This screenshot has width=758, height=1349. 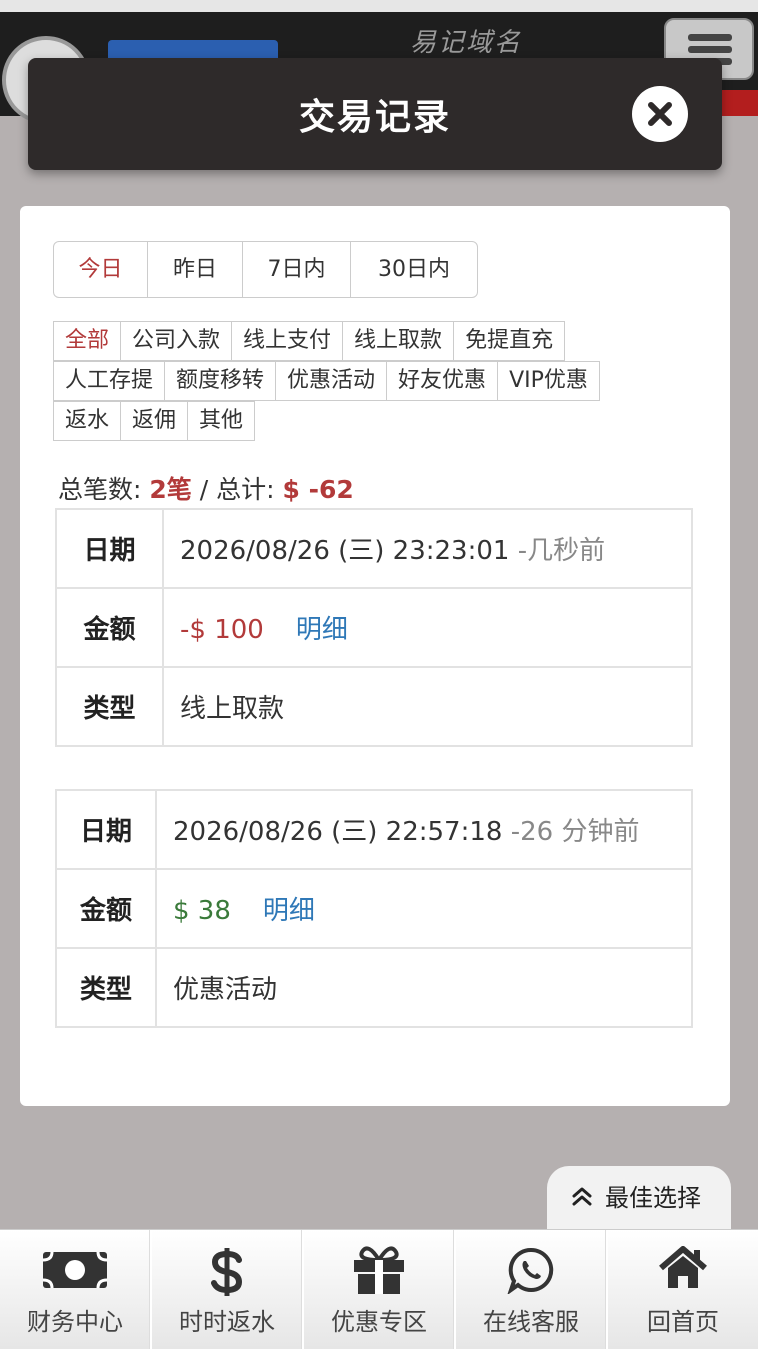 I want to click on nav-customer-service: 在线客服, so click(x=532, y=1289).